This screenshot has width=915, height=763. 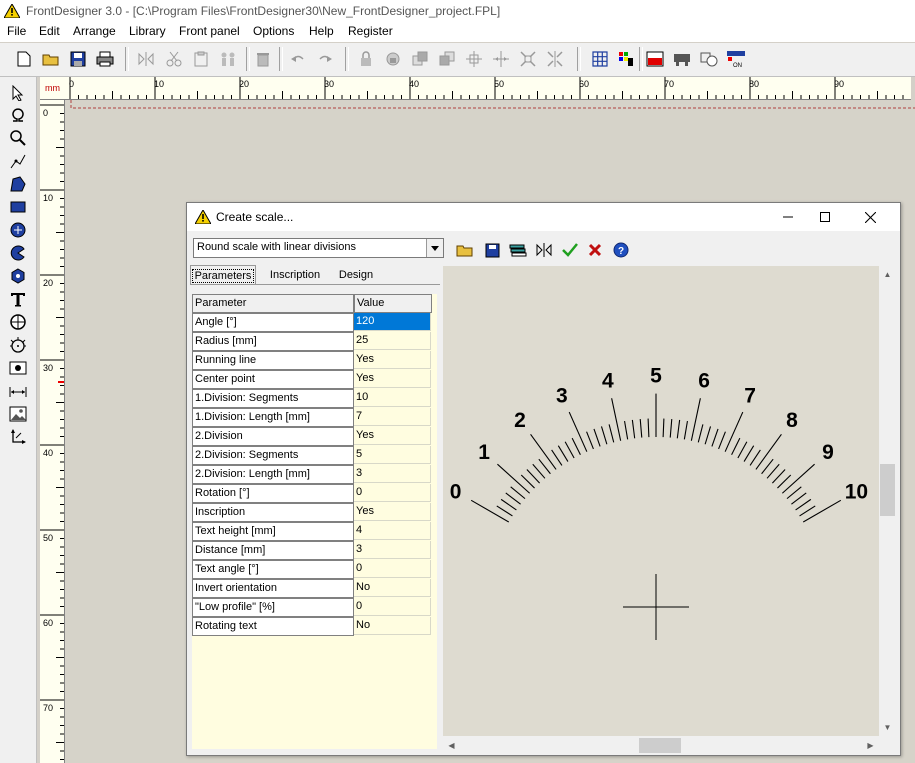 What do you see at coordinates (94, 31) in the screenshot?
I see `menu-arrange: Arrange` at bounding box center [94, 31].